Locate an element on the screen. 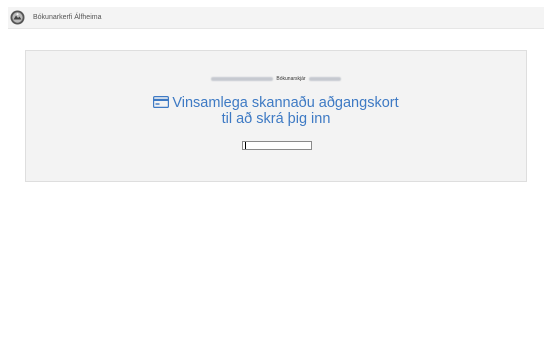 This screenshot has height=346, width=550. header: Bókunarkerfi Álfheima is located at coordinates (276, 18).